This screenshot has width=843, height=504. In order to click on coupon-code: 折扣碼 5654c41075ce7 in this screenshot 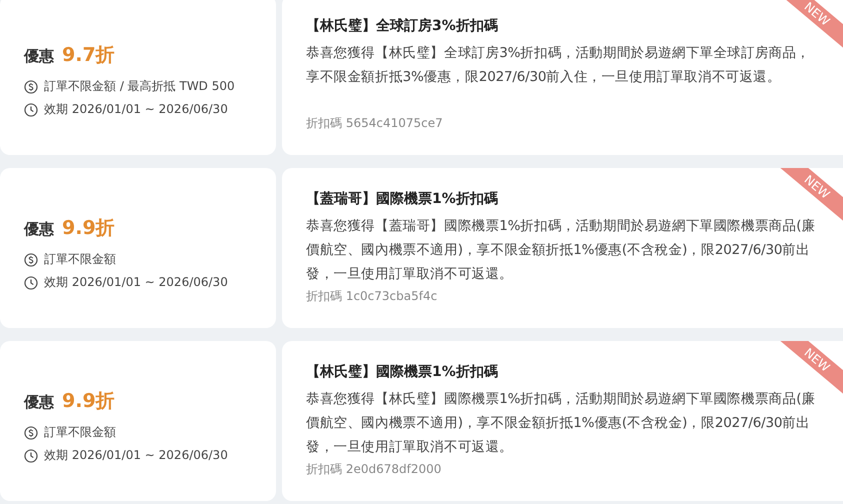, I will do `click(374, 123)`.